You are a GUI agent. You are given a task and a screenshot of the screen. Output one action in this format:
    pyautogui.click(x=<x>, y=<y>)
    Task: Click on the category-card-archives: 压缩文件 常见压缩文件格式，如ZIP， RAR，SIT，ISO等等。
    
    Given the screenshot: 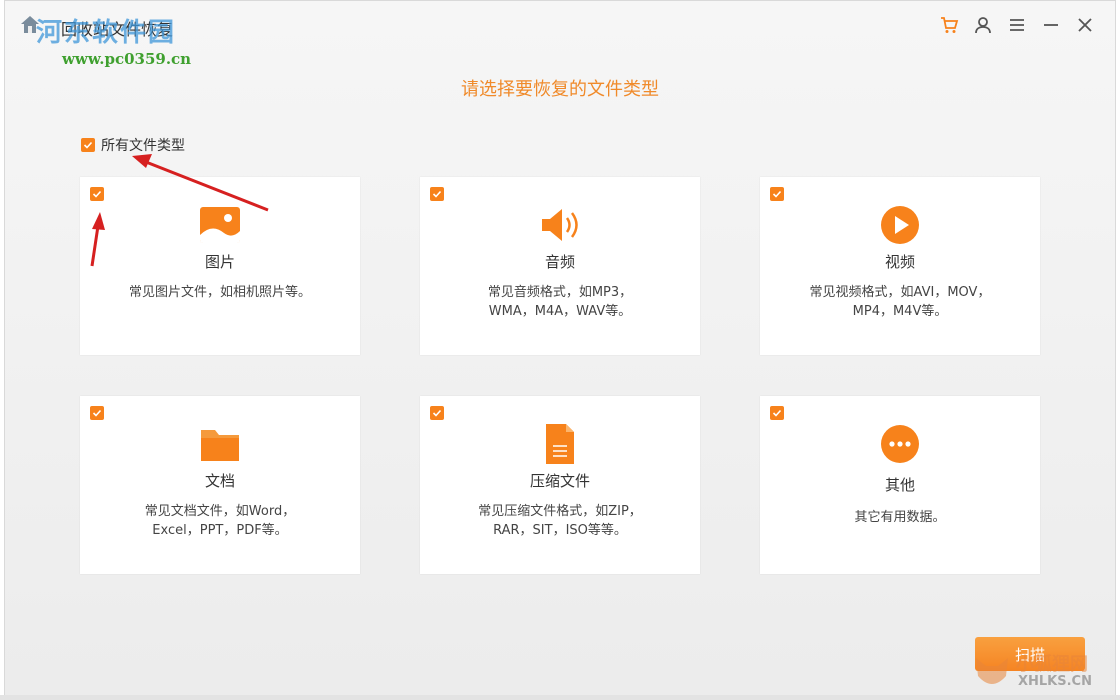 What is the action you would take?
    pyautogui.click(x=560, y=485)
    